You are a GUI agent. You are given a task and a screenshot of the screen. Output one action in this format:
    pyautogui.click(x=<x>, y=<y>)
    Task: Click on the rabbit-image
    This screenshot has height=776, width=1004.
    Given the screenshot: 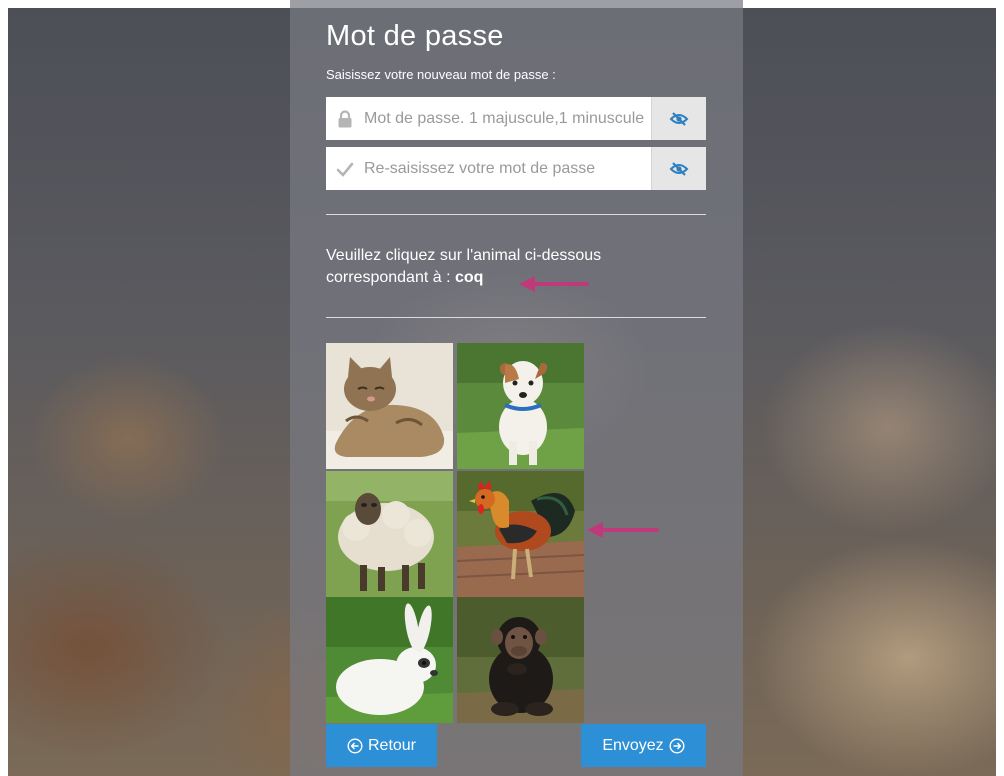 What is the action you would take?
    pyautogui.click(x=389, y=660)
    